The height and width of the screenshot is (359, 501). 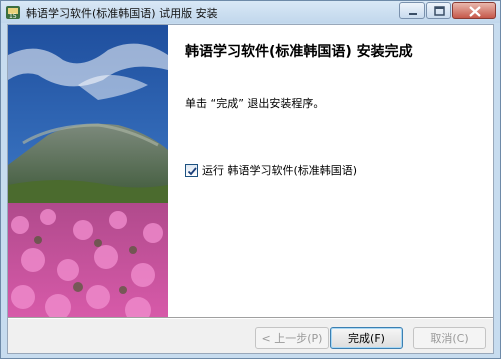 I want to click on checkmark-icon, so click(x=192, y=170).